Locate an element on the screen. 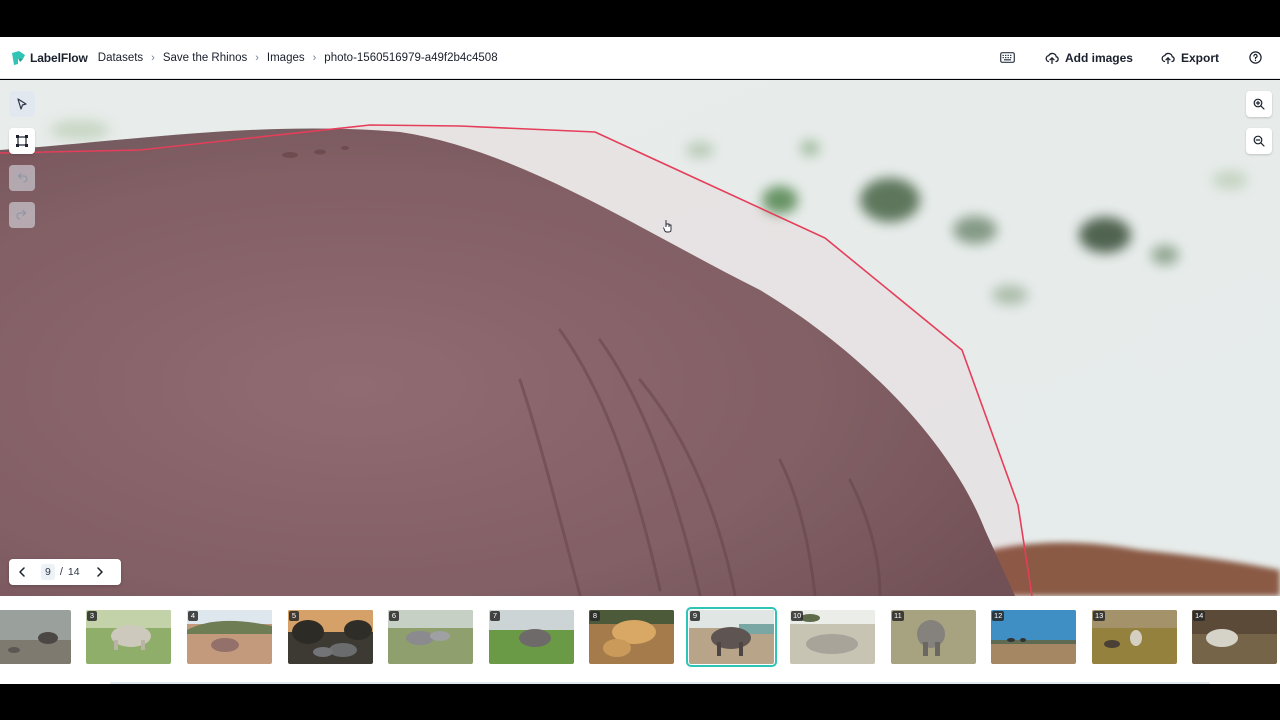 This screenshot has height=720, width=1280. redo-icon is located at coordinates (21, 214).